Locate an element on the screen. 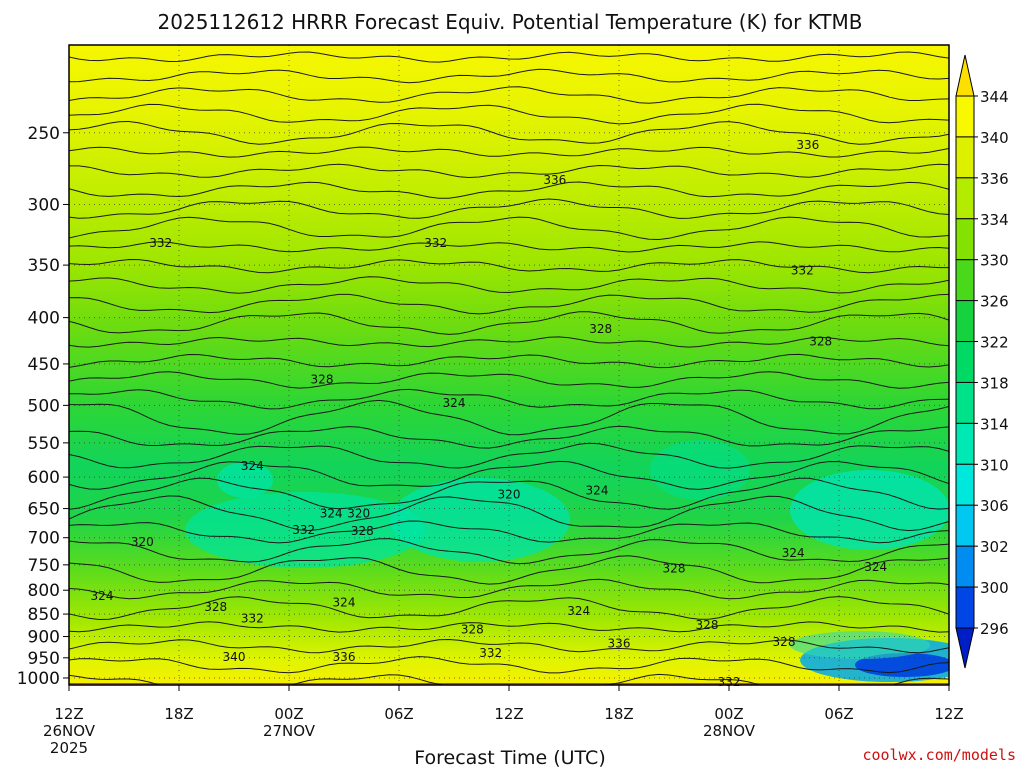 This screenshot has height=768, width=1024. colorbar-label: 302 is located at coordinates (994, 547).